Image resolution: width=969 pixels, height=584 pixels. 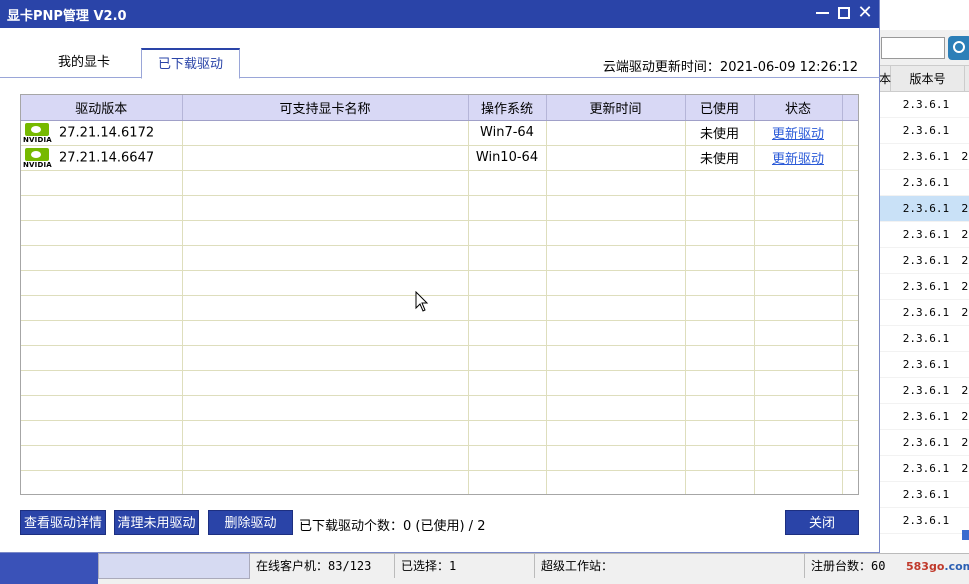 I want to click on cell-updated, so click(x=616, y=133).